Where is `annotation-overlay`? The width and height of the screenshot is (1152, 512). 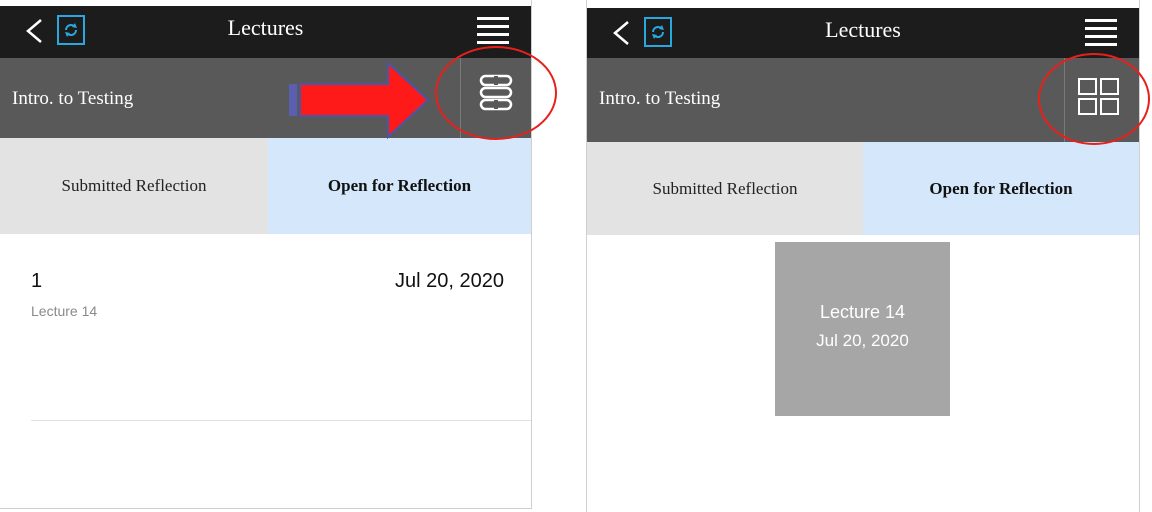
annotation-overlay is located at coordinates (719, 95).